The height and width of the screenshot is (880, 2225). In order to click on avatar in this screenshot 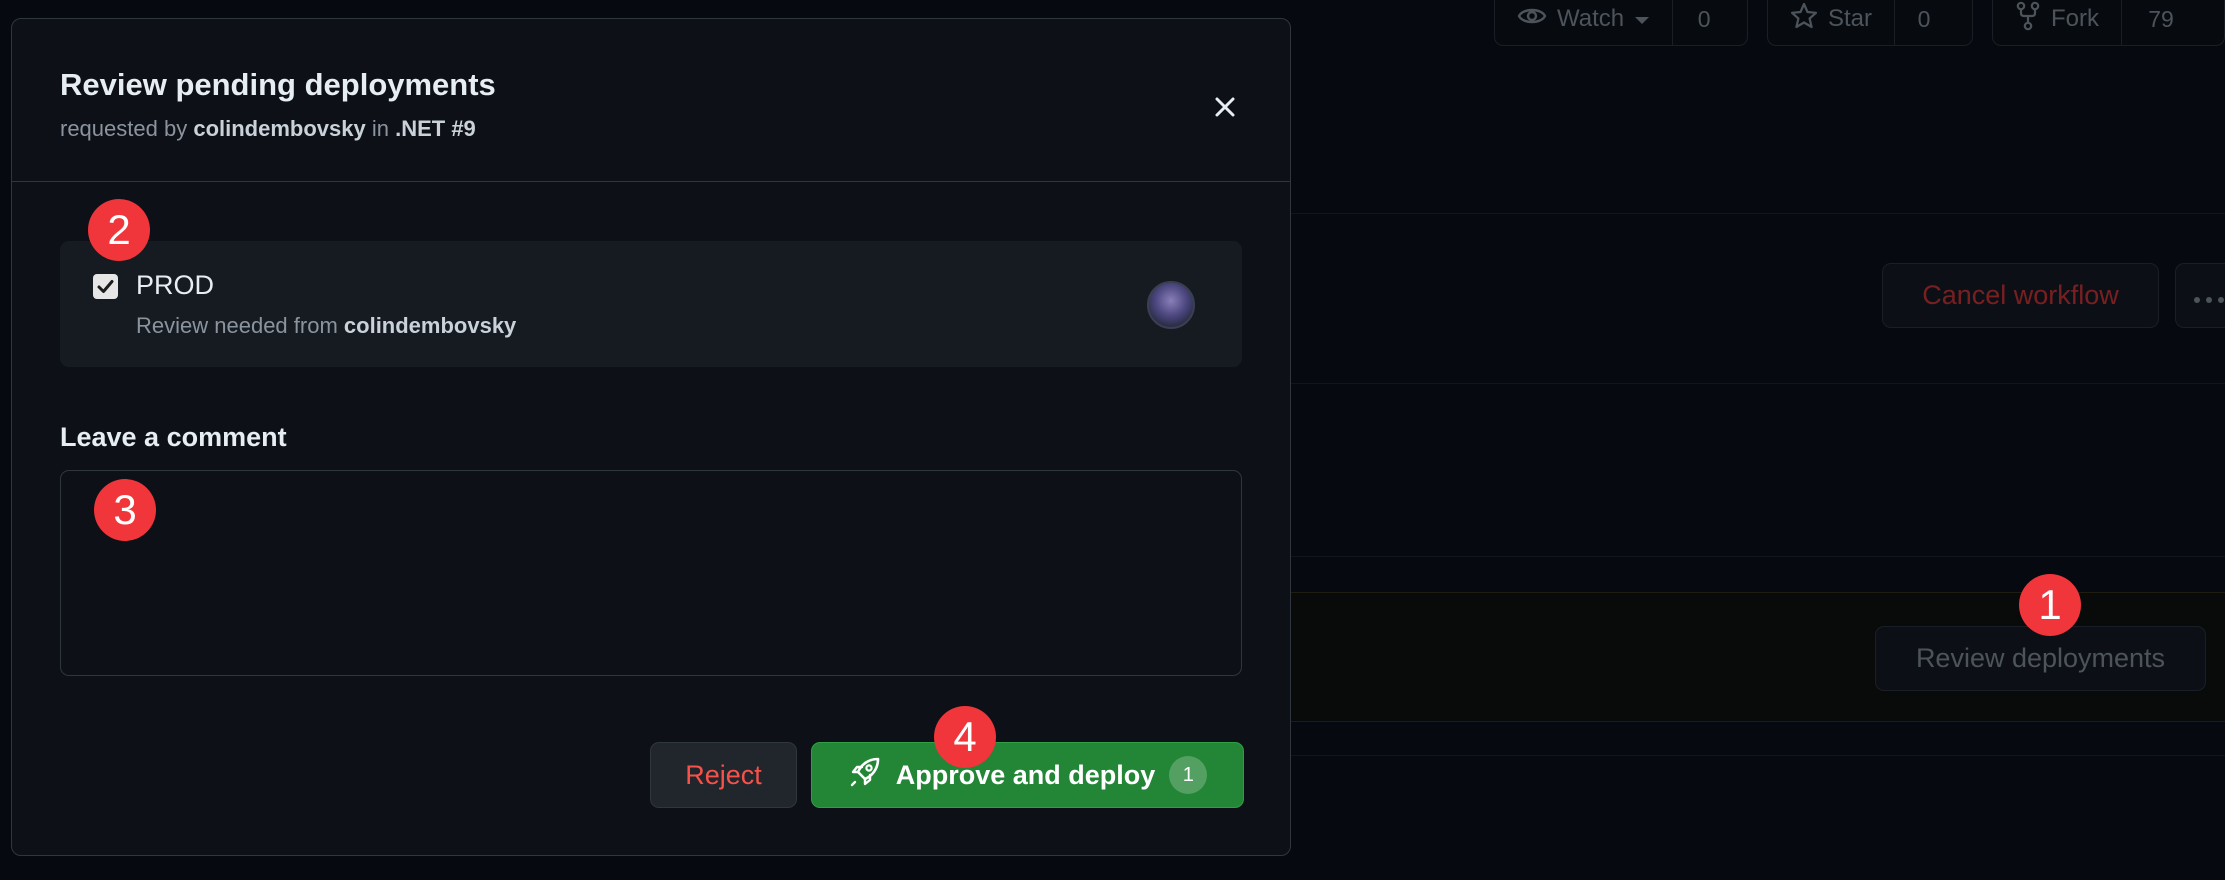, I will do `click(1171, 305)`.